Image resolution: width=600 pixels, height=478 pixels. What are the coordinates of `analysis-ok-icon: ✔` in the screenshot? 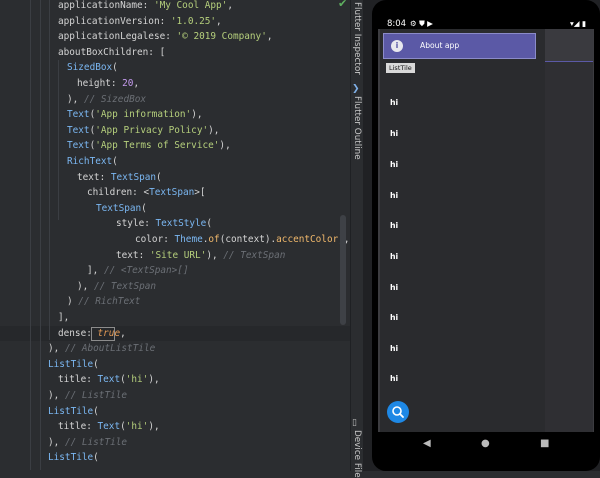 It's located at (343, 5).